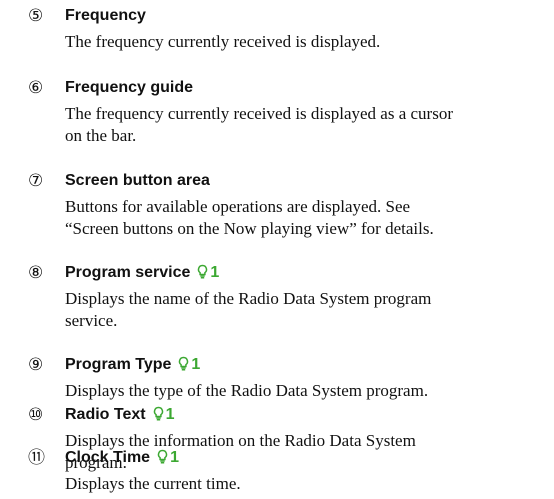 This screenshot has width=554, height=499. Describe the element at coordinates (153, 483) in the screenshot. I see `item-description: Displays the current time.` at that location.